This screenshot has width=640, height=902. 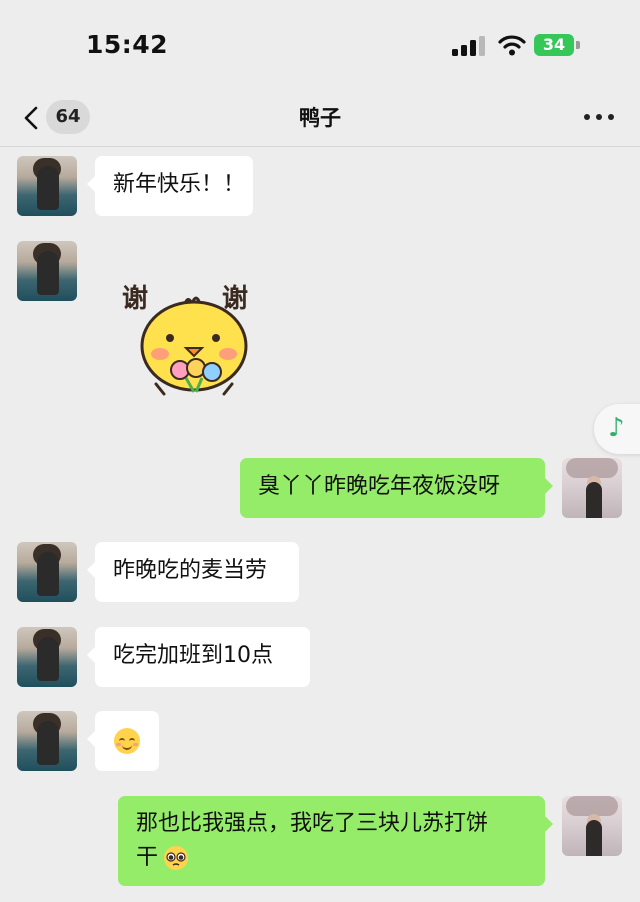 What do you see at coordinates (379, 486) in the screenshot?
I see `message-text: 臭丫丫昨晚吃年夜饭没呀` at bounding box center [379, 486].